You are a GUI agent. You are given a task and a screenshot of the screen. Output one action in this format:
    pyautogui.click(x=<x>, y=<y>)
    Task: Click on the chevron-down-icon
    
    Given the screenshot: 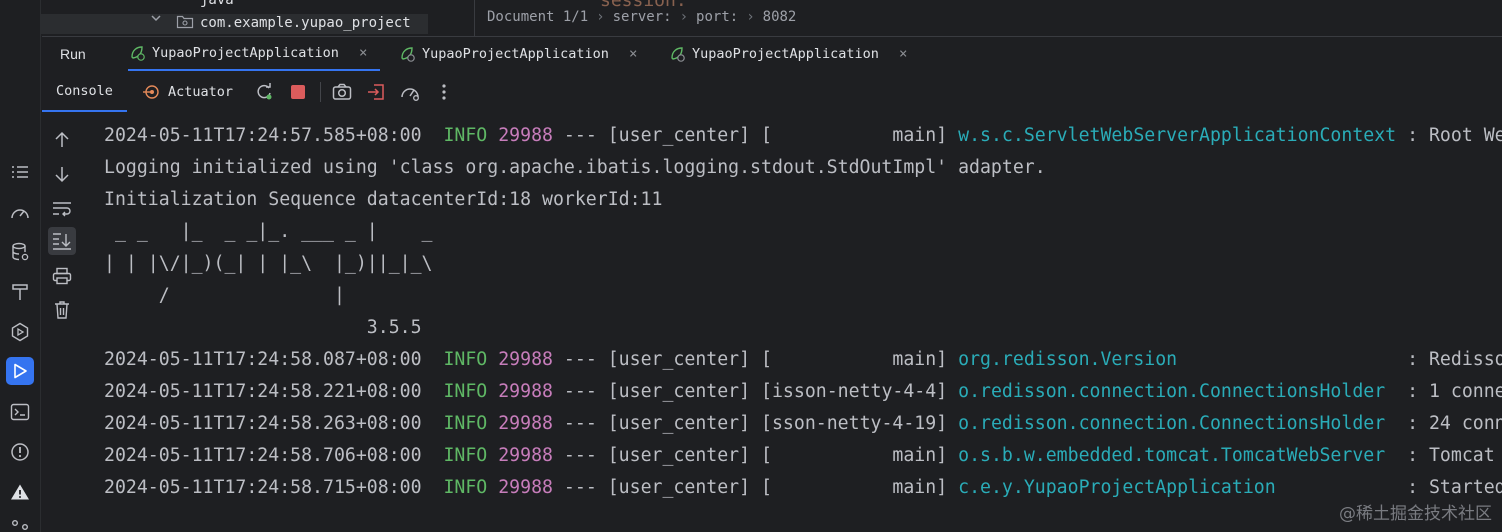 What is the action you would take?
    pyautogui.click(x=156, y=18)
    